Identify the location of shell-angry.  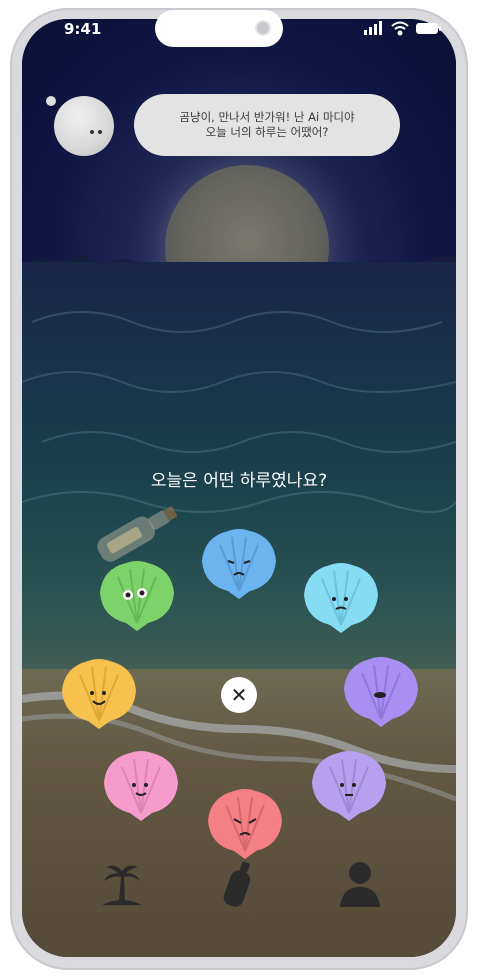
(245, 824).